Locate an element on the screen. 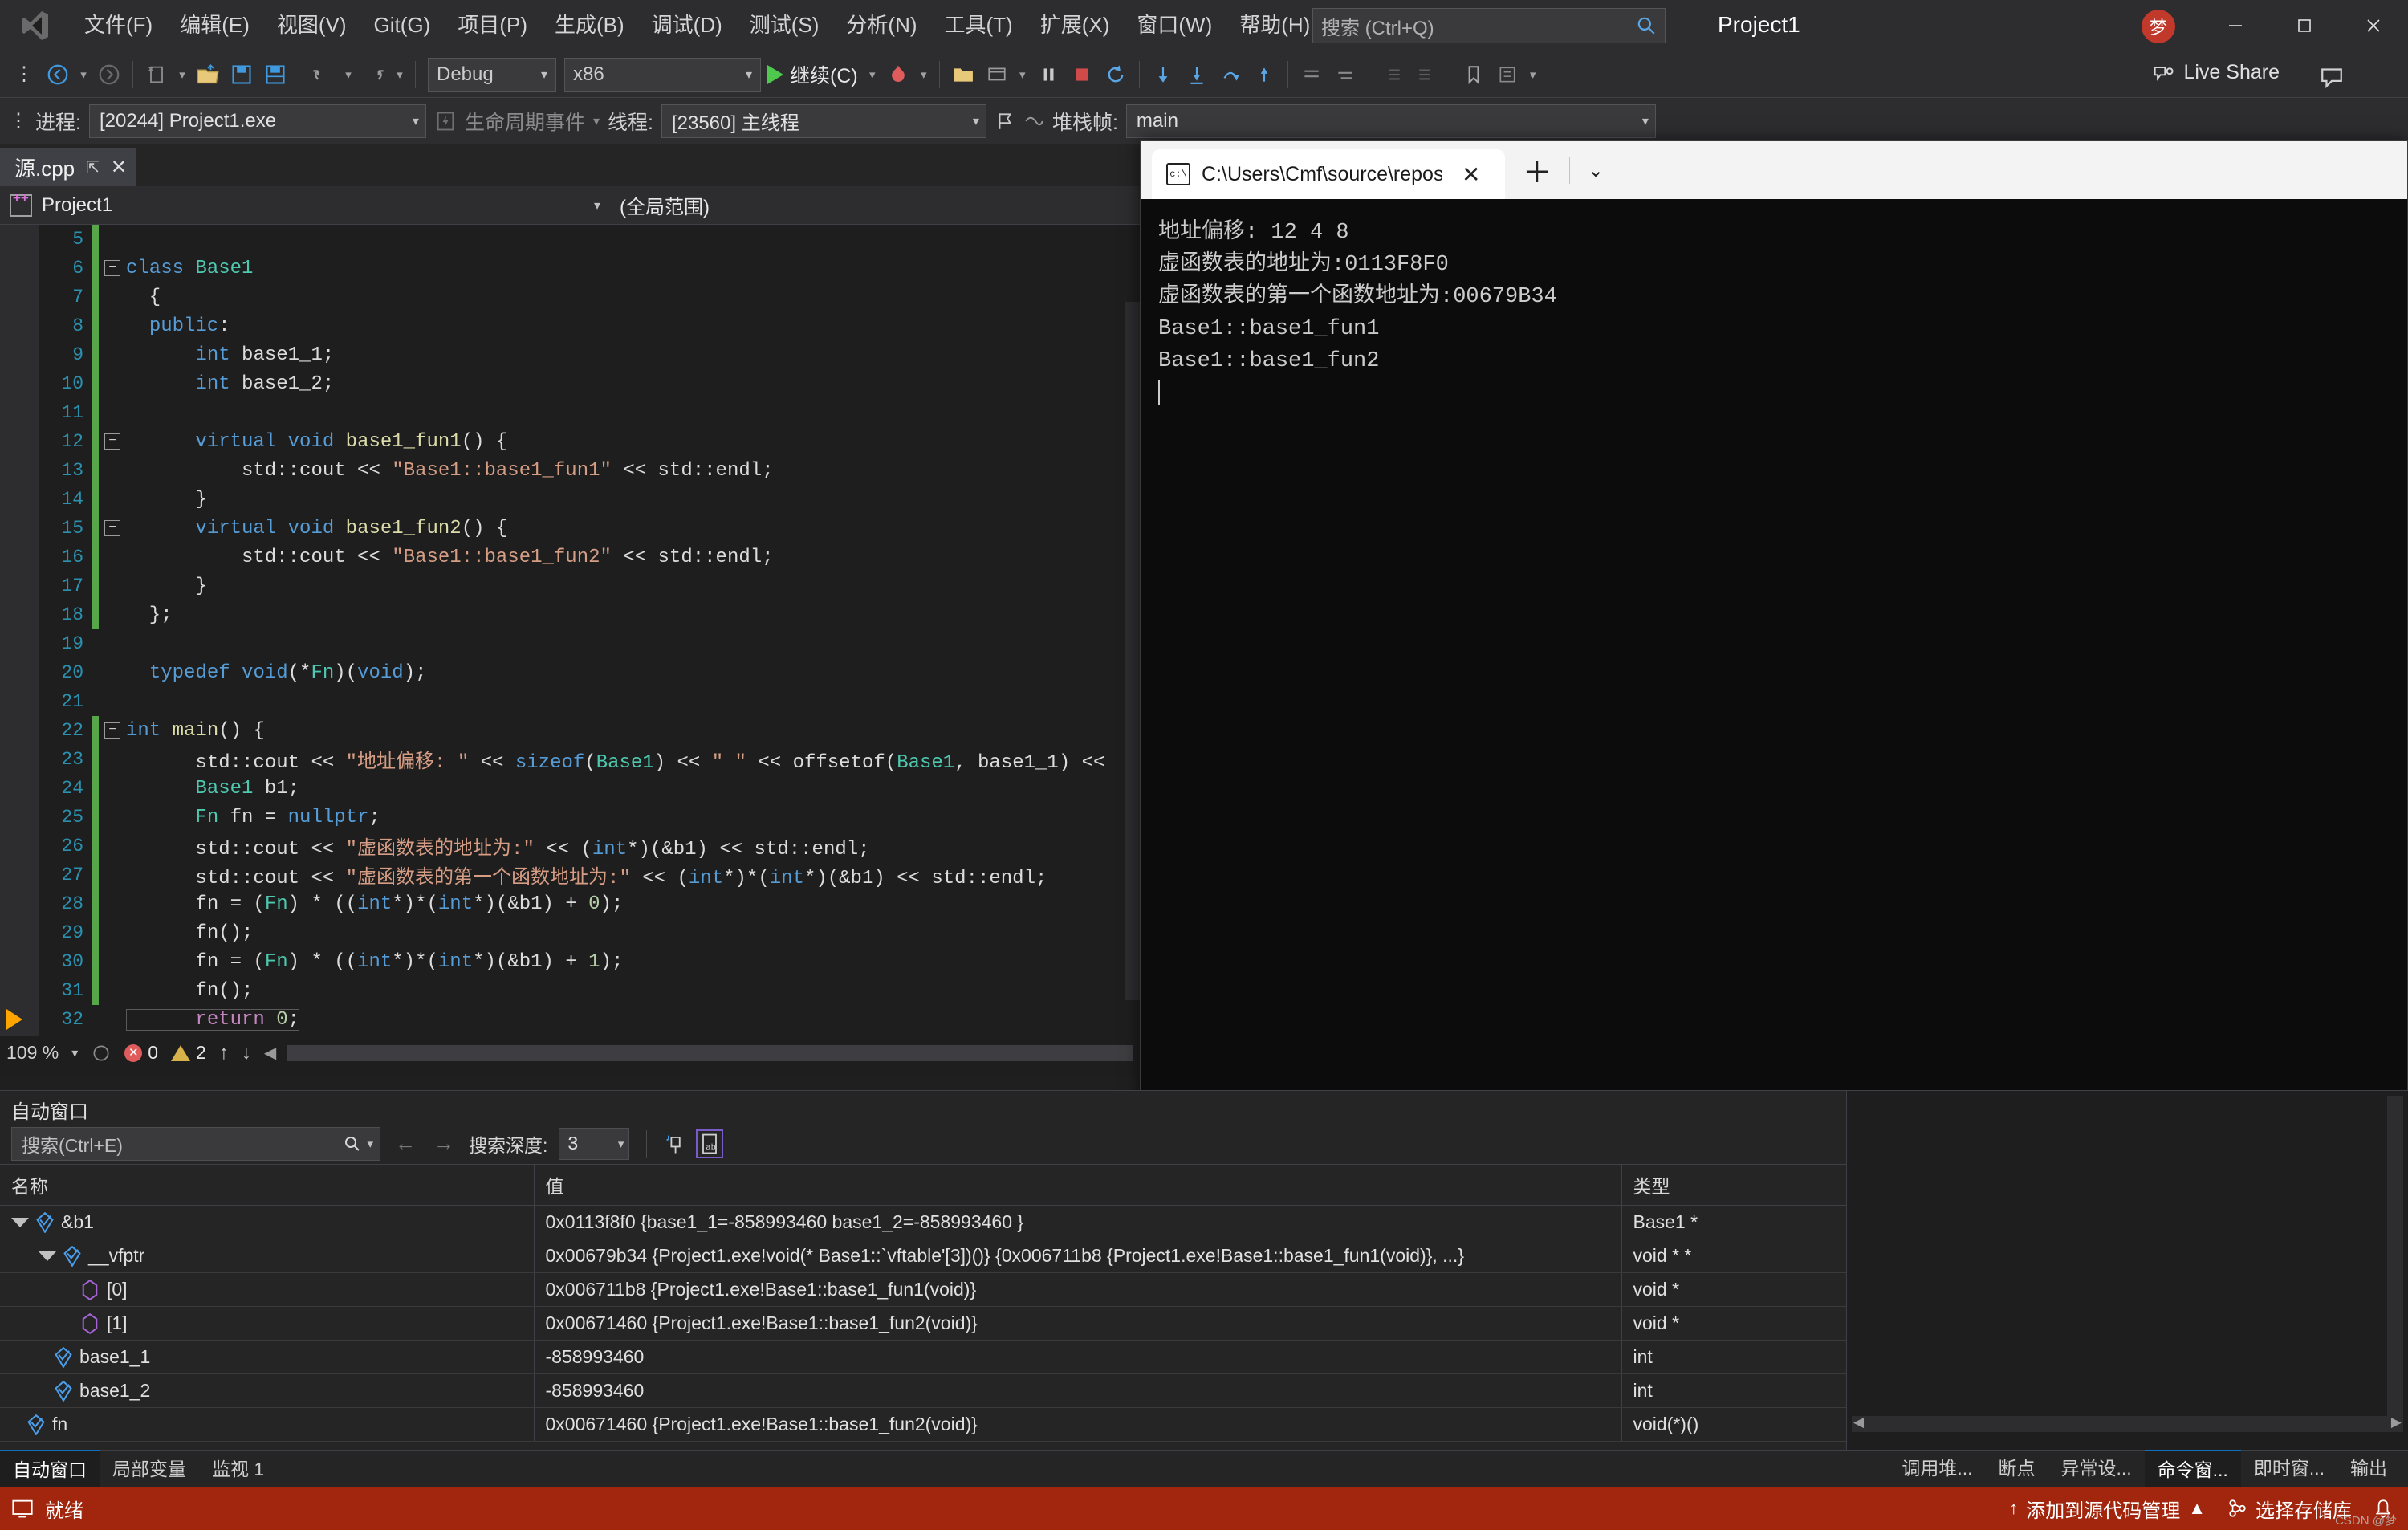 This screenshot has height=1530, width=2408. feedback-button is located at coordinates (2331, 80).